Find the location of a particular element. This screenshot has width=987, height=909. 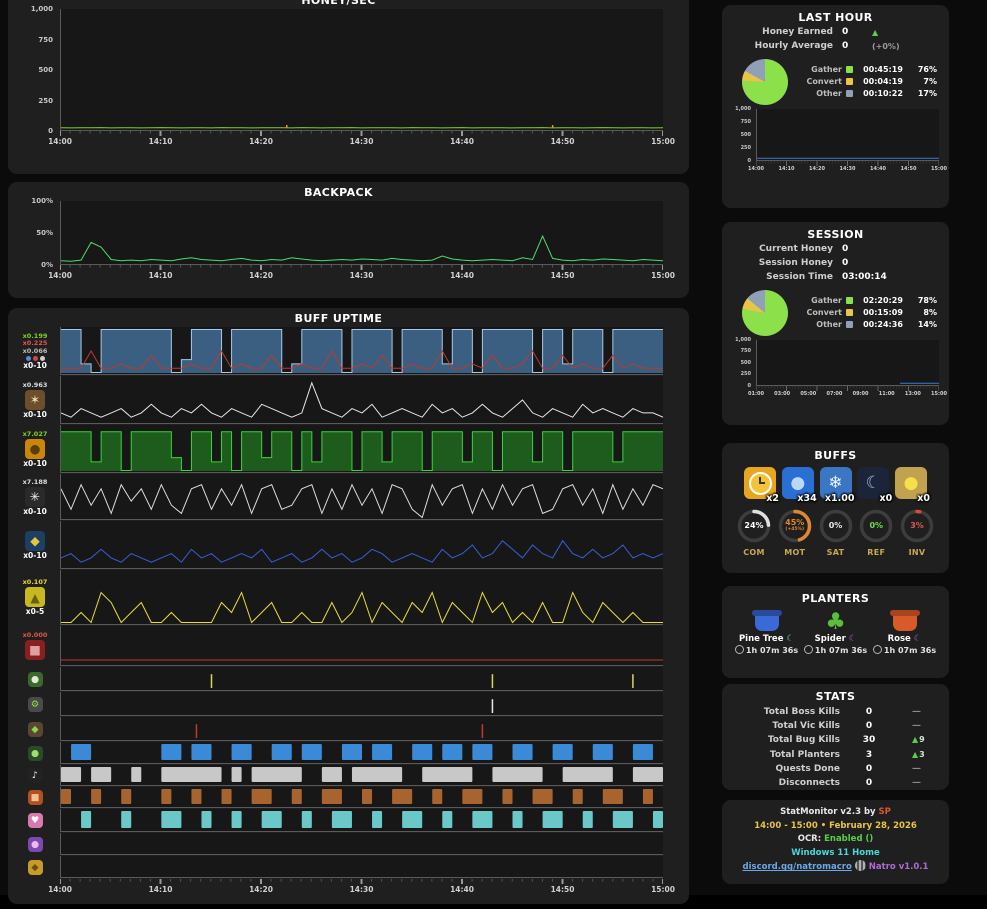

buff-rings: 24% COM 45% (+45%) MOT 0% SAT 0% REF 3% INV is located at coordinates (835, 532).